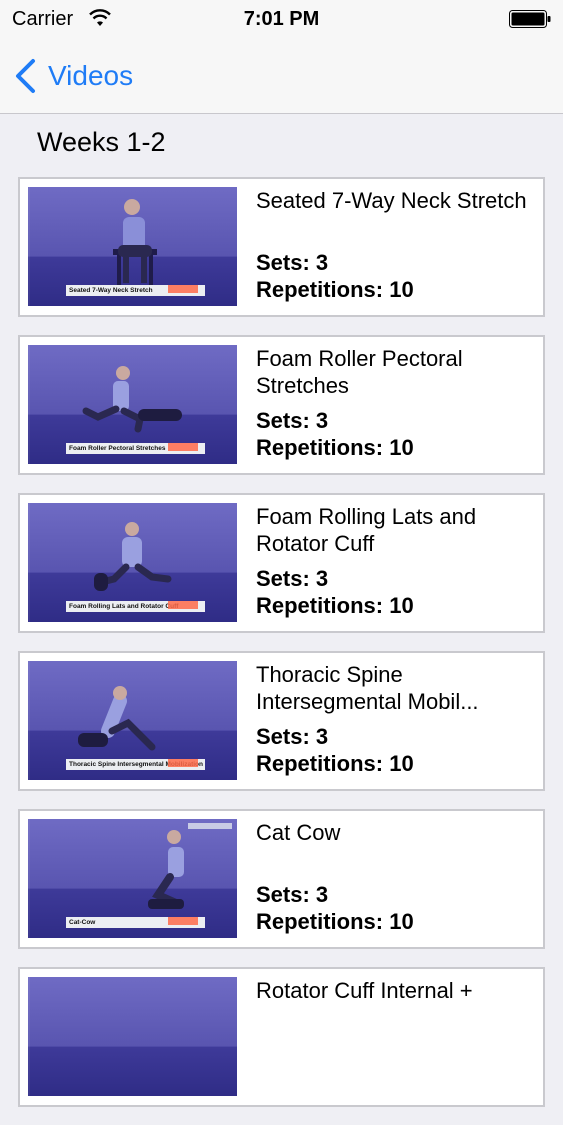  I want to click on exercise-title: Foam Rolling Lats and Rotator Cuff, so click(366, 530).